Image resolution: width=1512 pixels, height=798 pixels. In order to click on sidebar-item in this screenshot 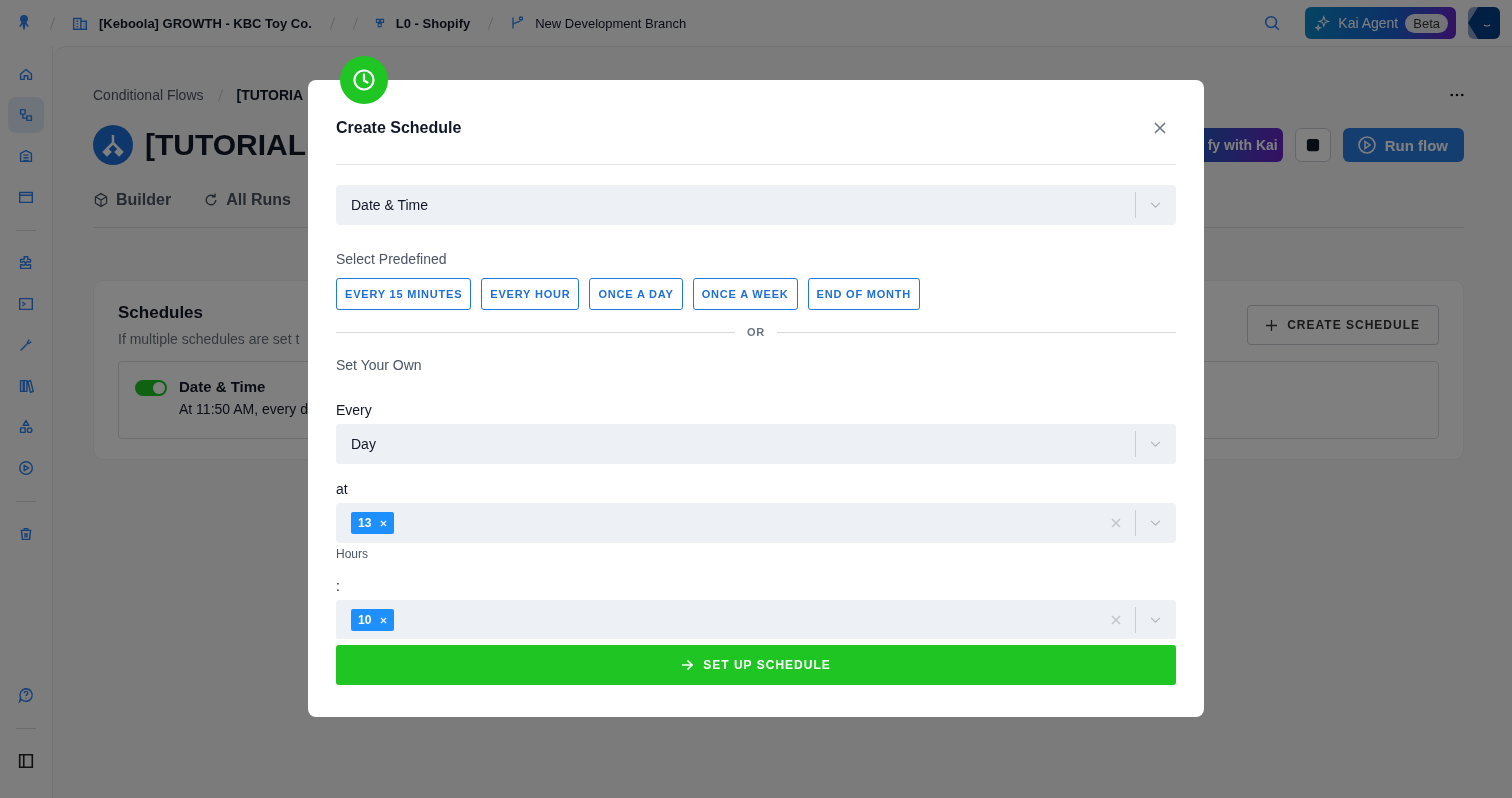, I will do `click(26, 115)`.